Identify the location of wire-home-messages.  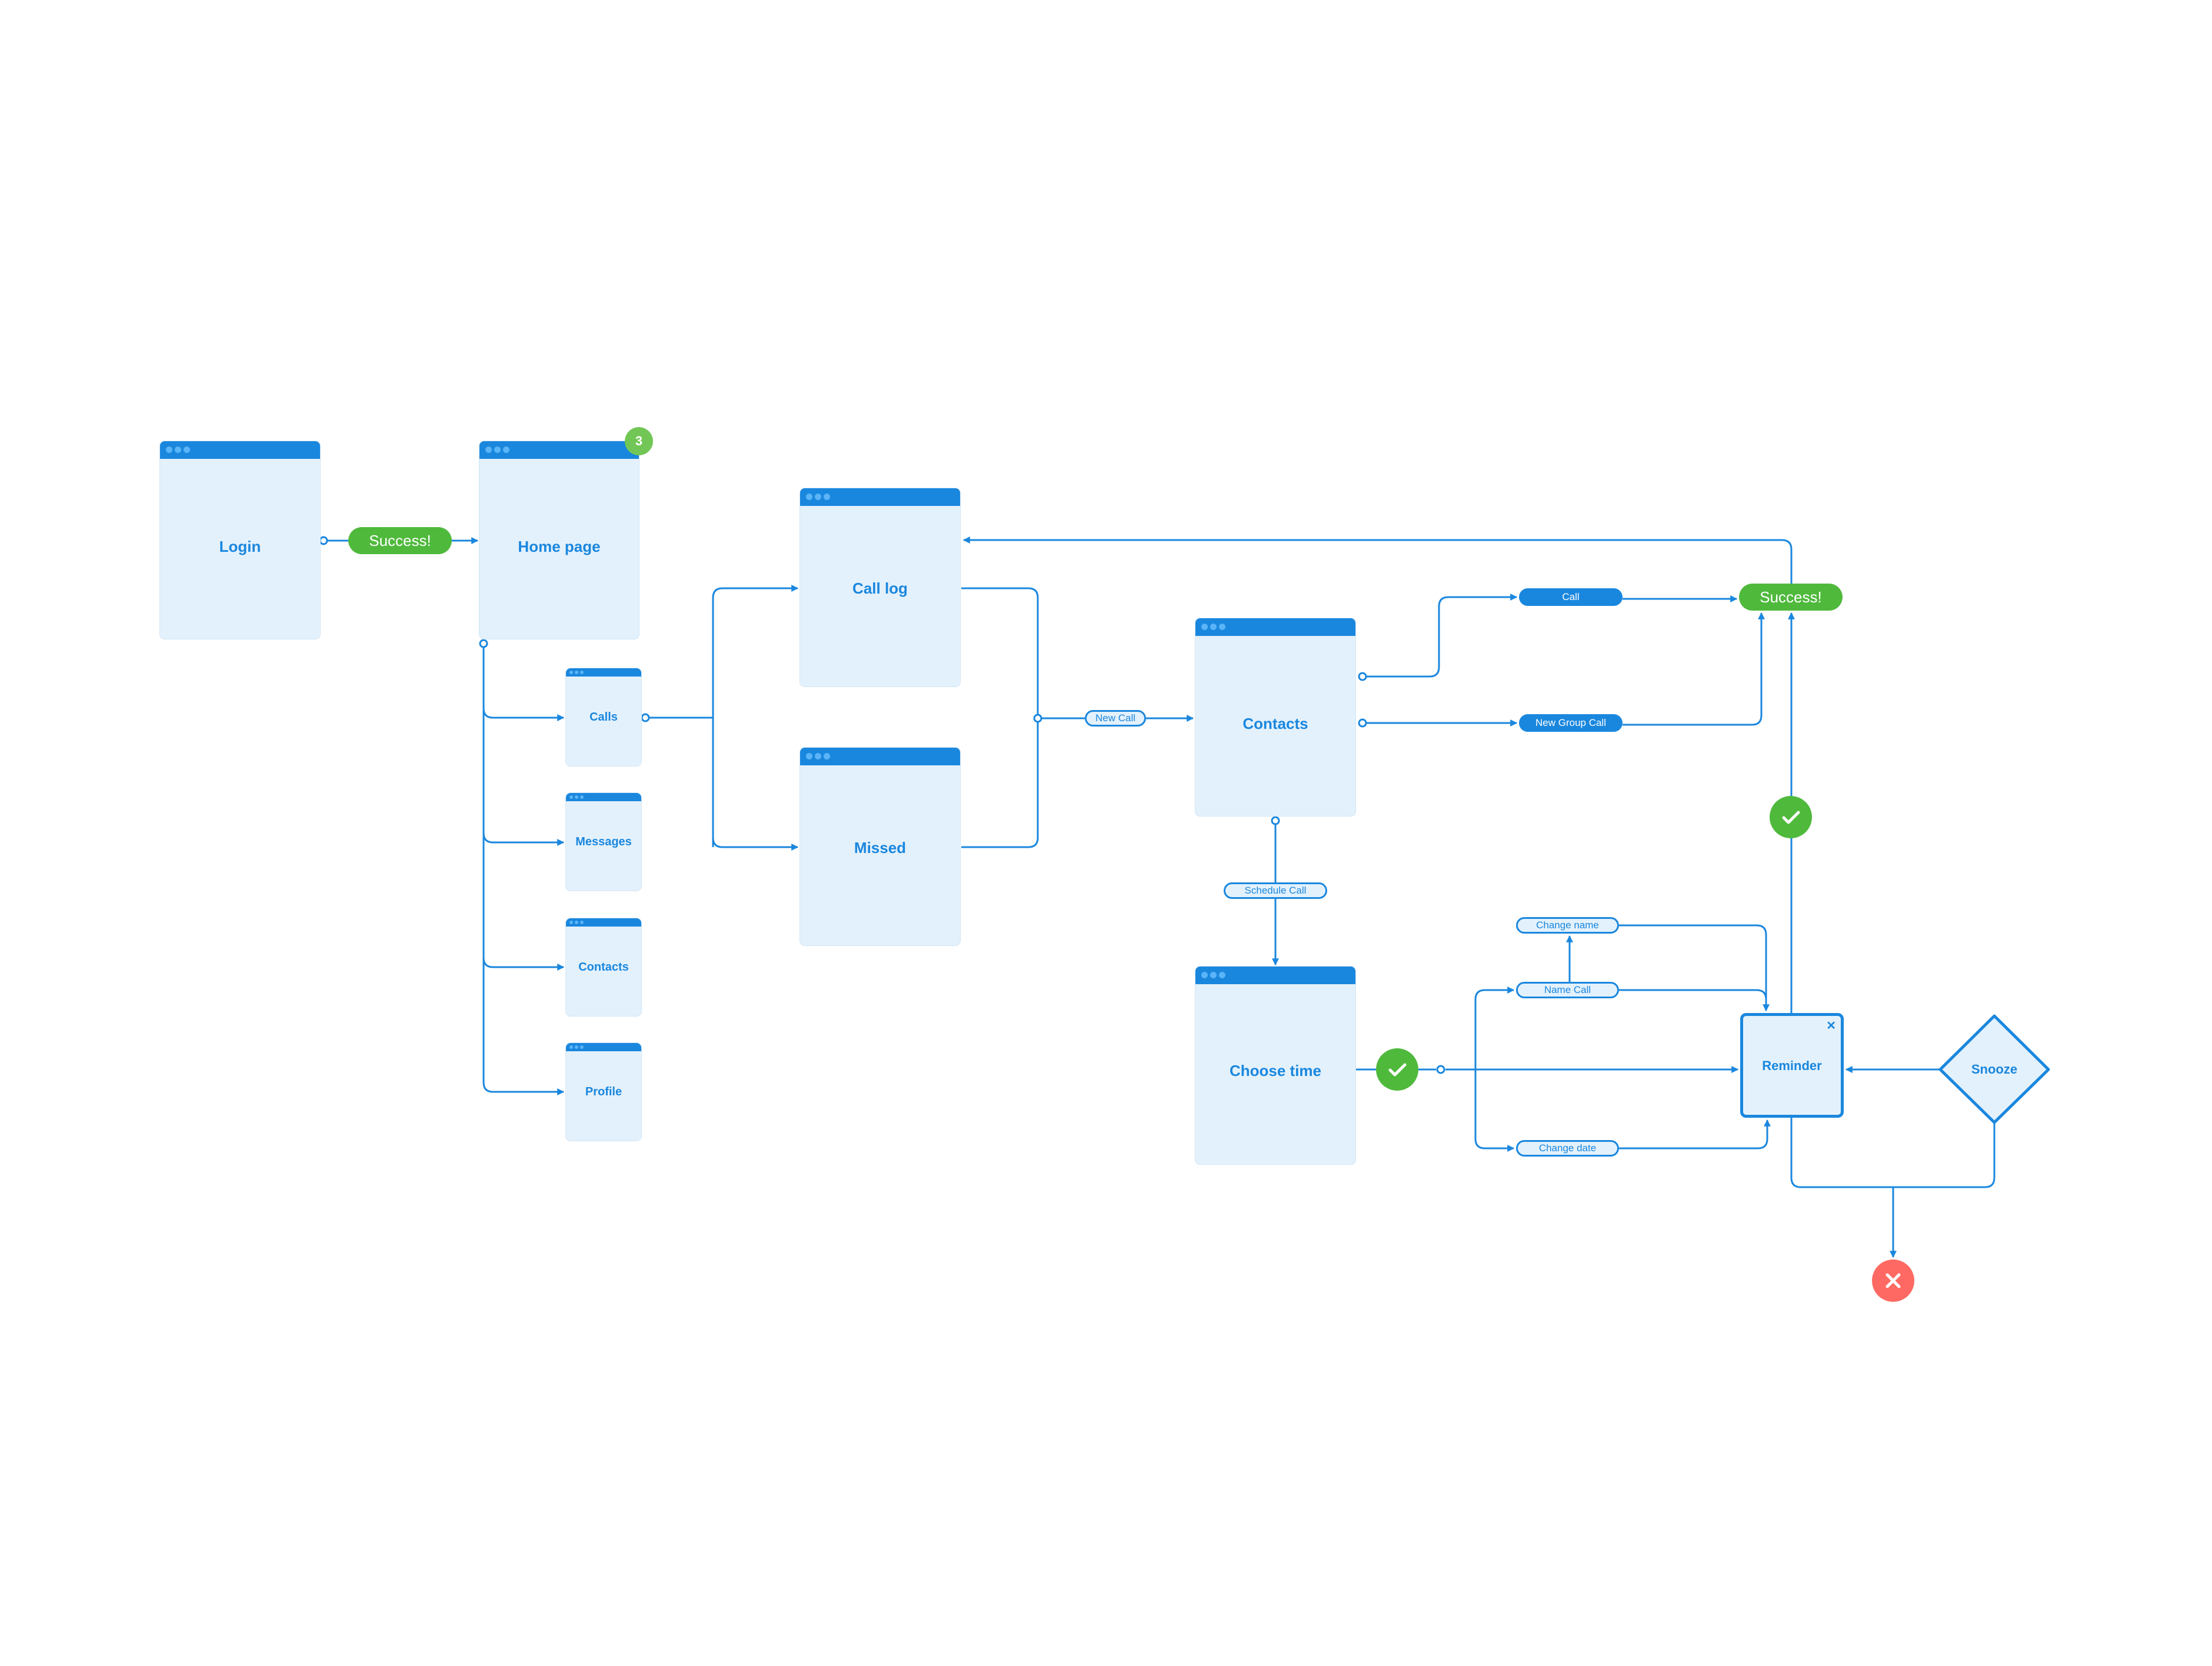
(523, 839).